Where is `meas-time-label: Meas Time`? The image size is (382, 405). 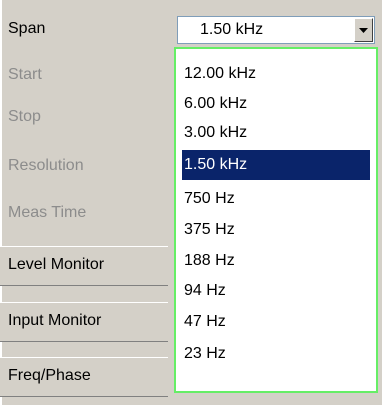
meas-time-label: Meas Time is located at coordinates (47, 212).